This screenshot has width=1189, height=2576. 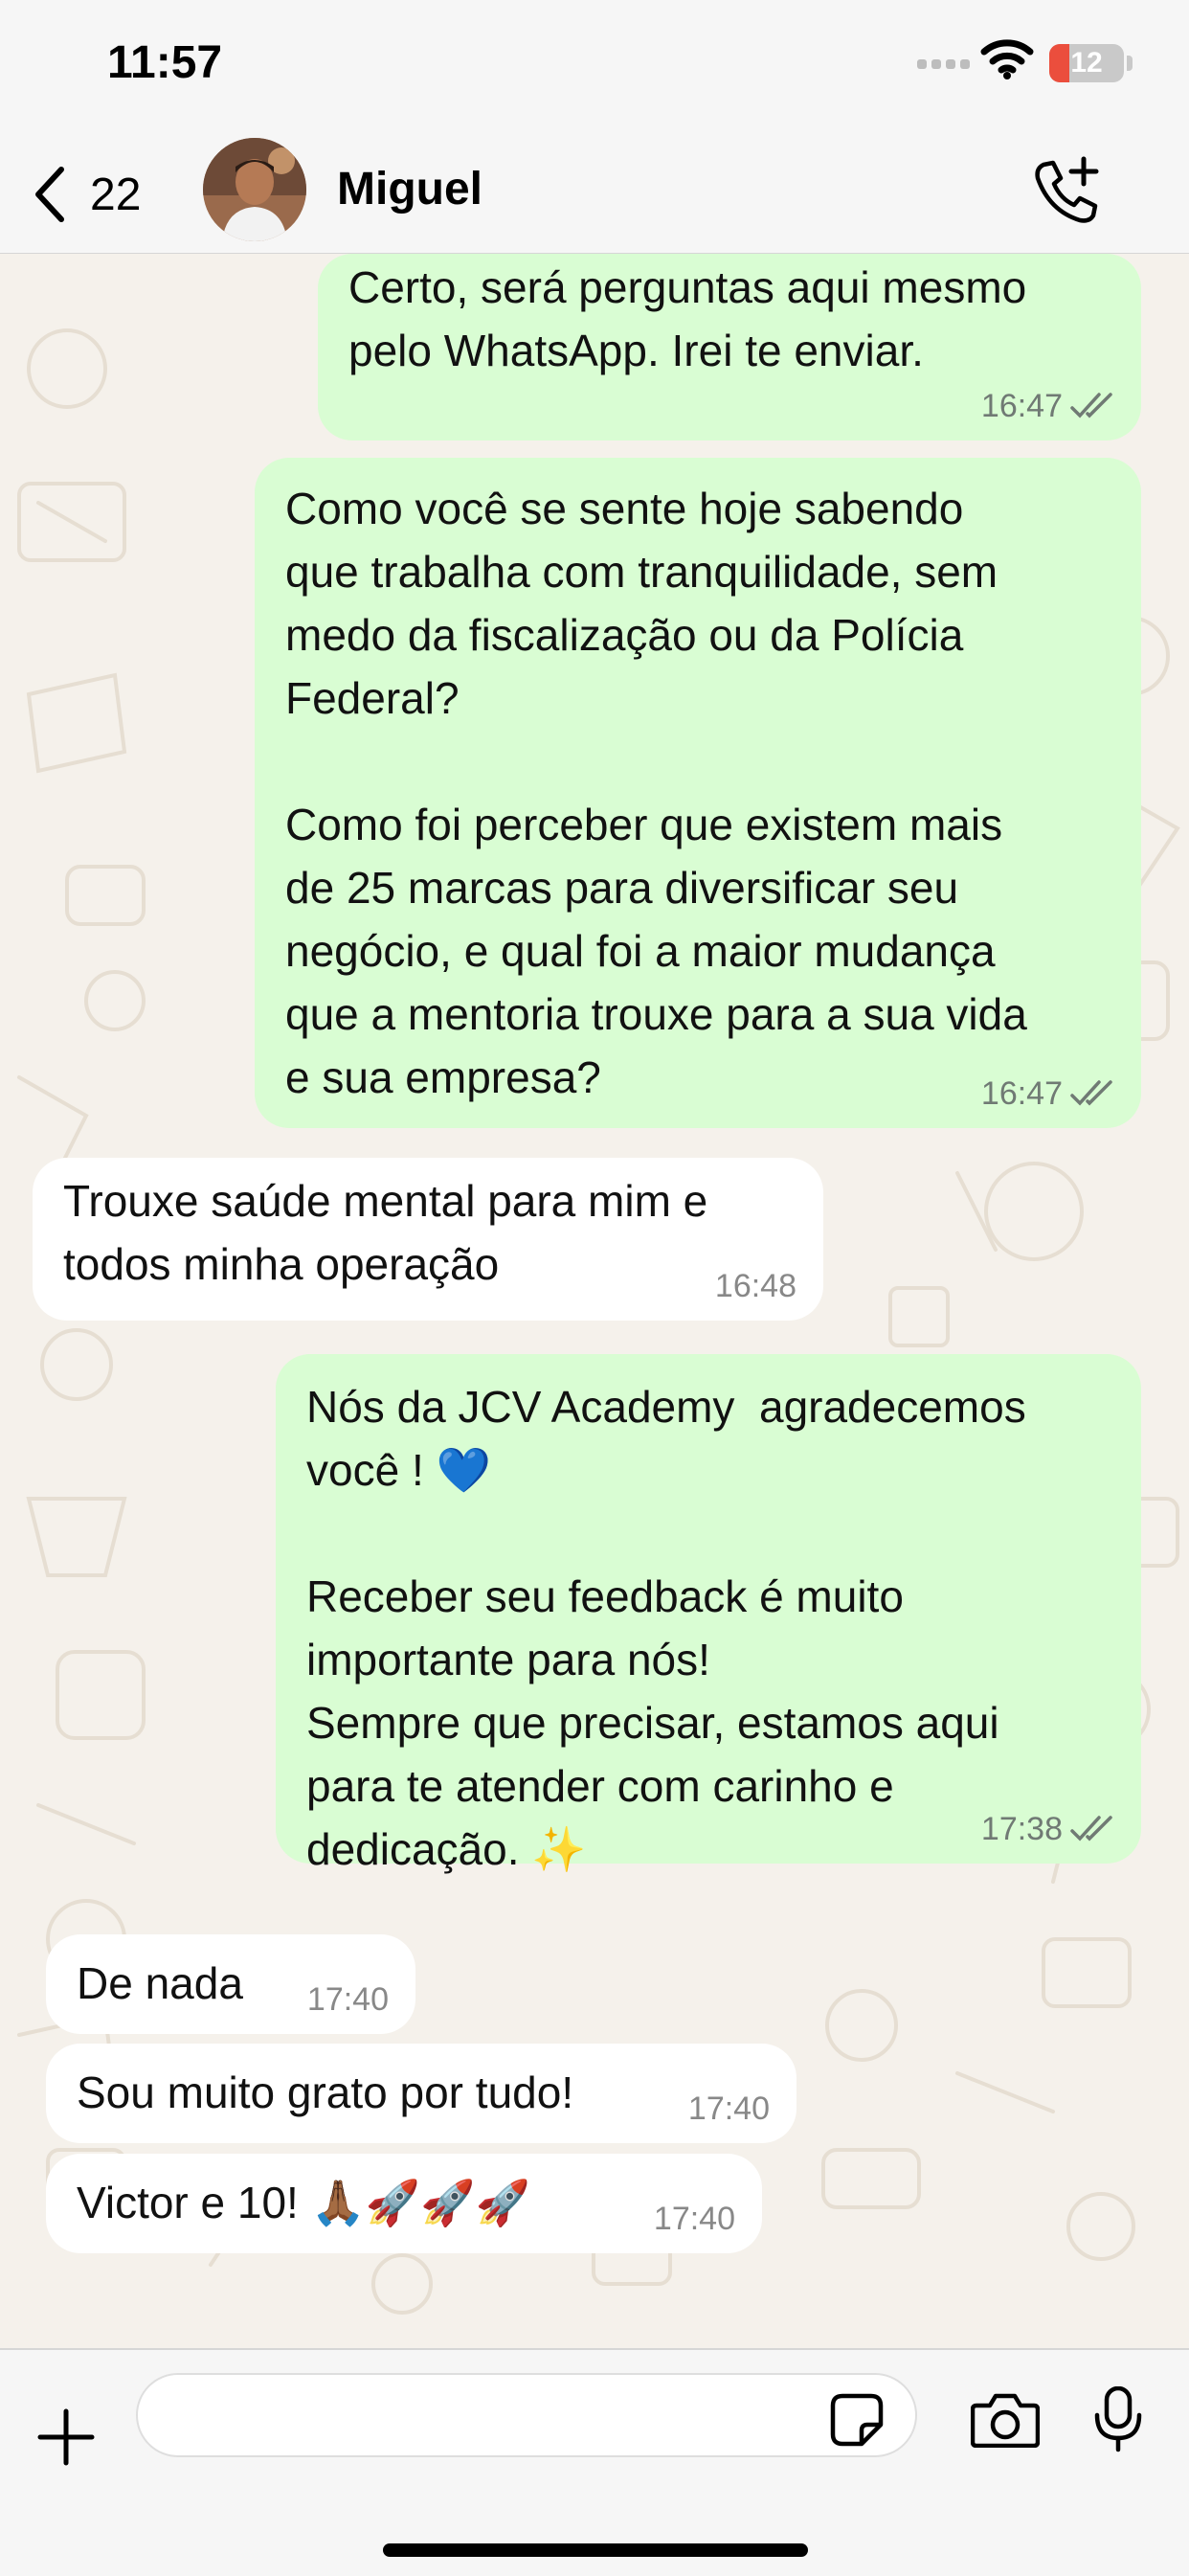 What do you see at coordinates (409, 189) in the screenshot?
I see `contact-name: Miguel` at bounding box center [409, 189].